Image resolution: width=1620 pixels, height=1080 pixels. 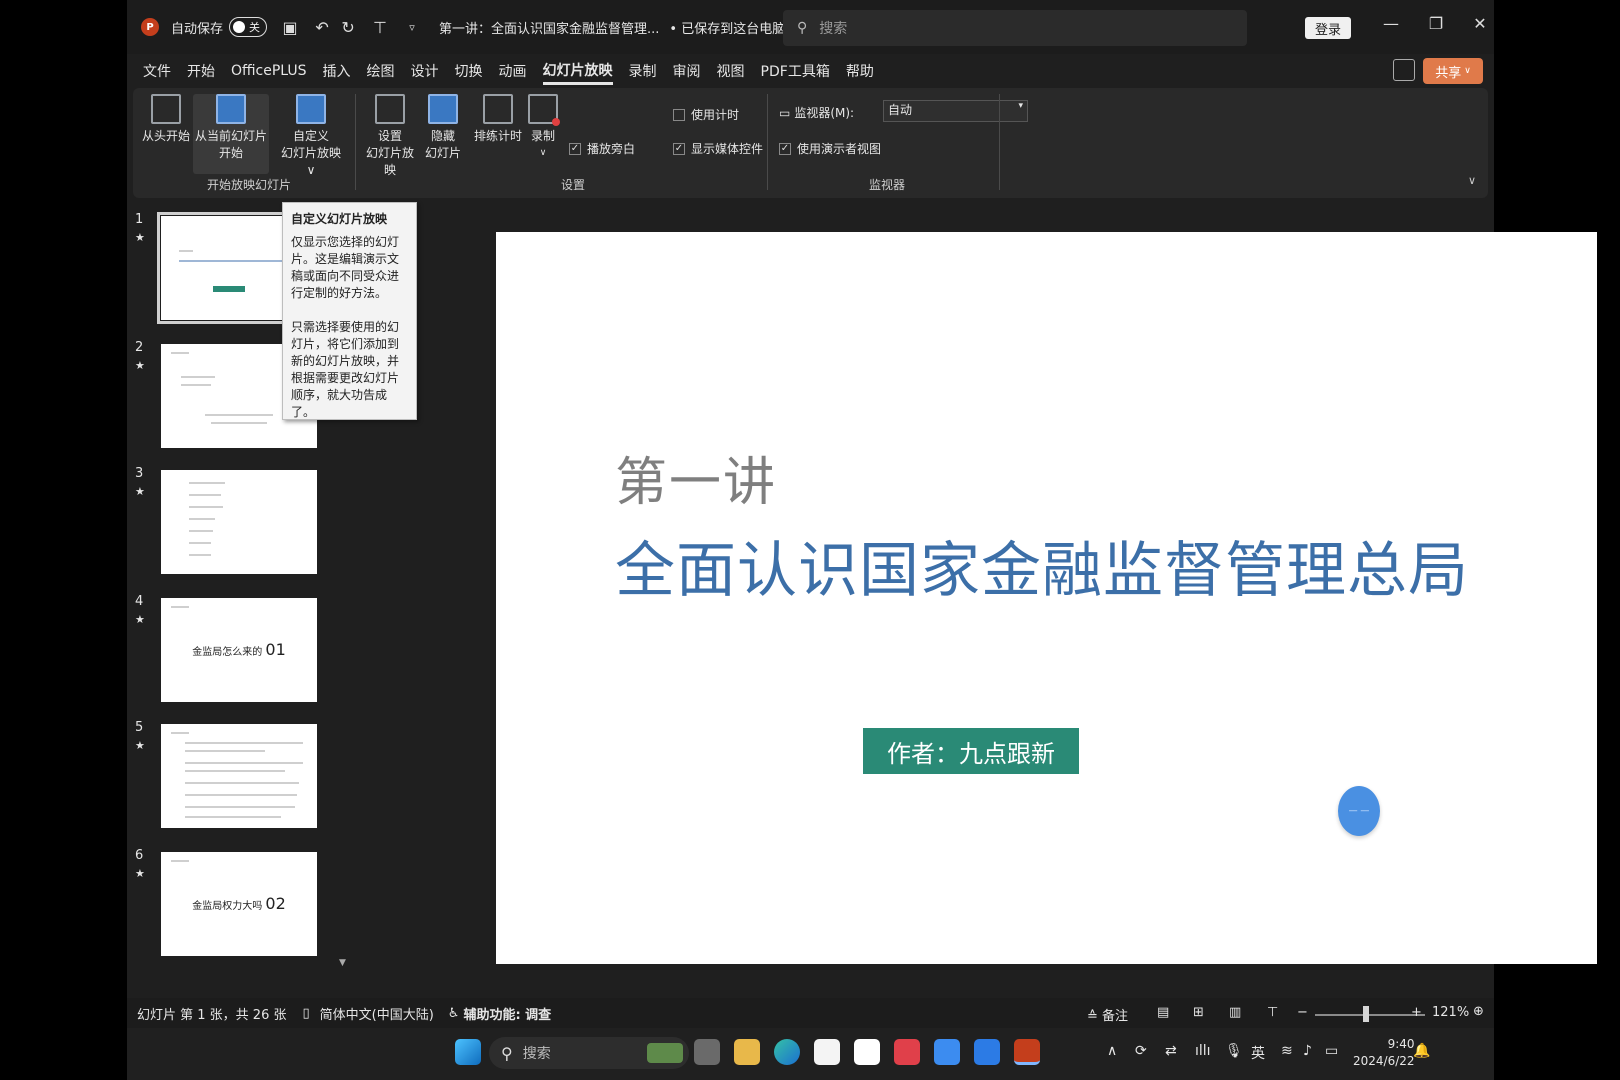 I want to click on normal-view-icon: ▤, so click(x=1163, y=1012).